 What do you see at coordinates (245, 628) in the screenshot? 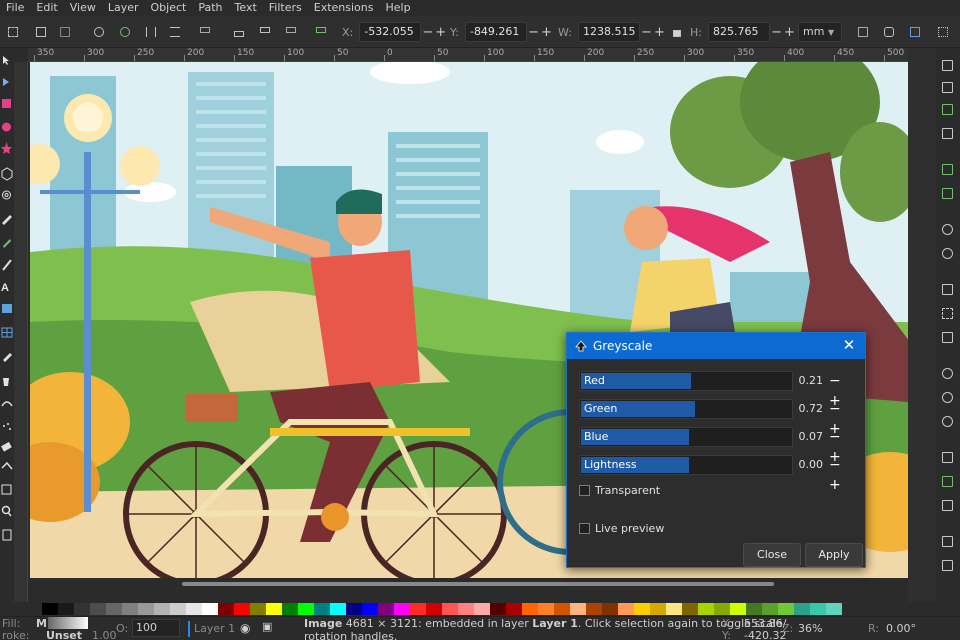
I see `eye-icon: ◉` at bounding box center [245, 628].